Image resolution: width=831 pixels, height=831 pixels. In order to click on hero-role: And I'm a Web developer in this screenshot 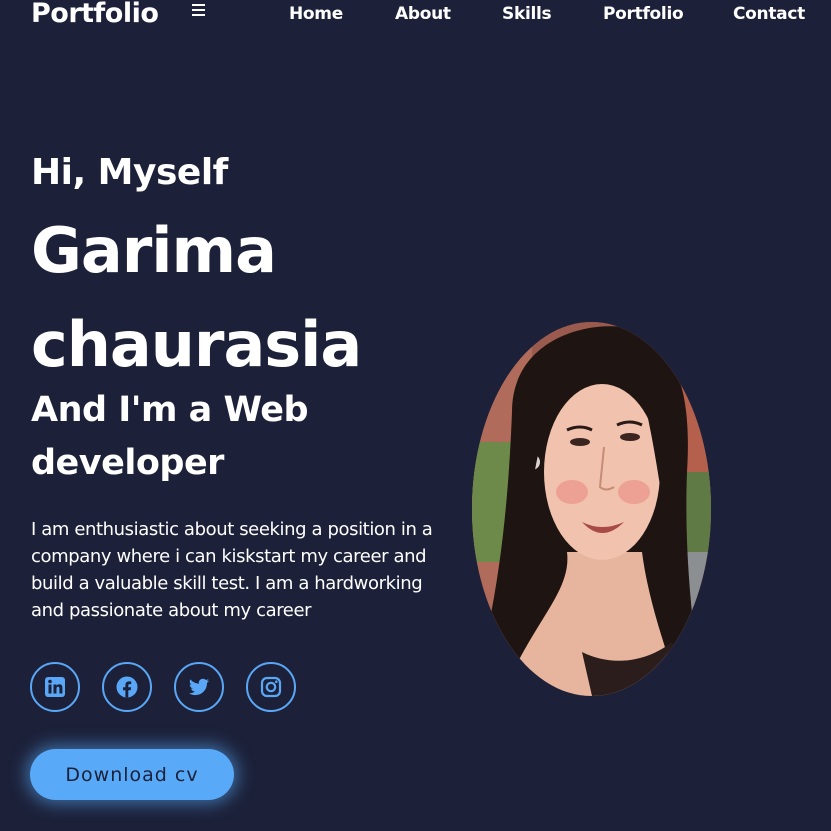, I will do `click(170, 436)`.